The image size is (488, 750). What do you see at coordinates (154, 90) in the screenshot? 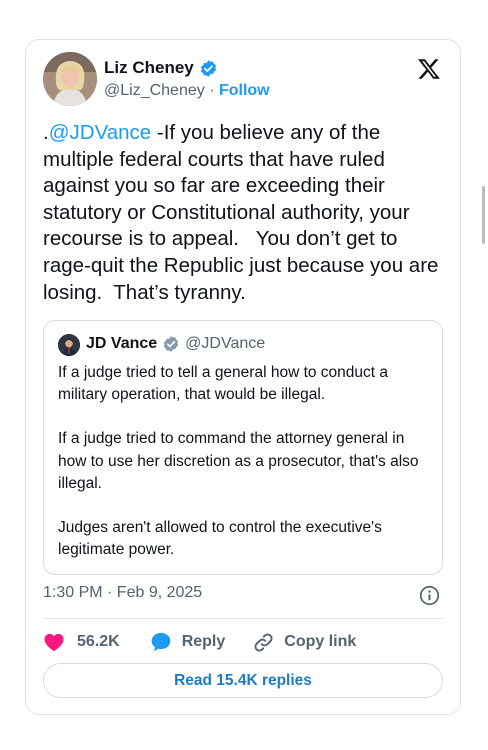
I see `author-handle: @Liz_Cheney` at bounding box center [154, 90].